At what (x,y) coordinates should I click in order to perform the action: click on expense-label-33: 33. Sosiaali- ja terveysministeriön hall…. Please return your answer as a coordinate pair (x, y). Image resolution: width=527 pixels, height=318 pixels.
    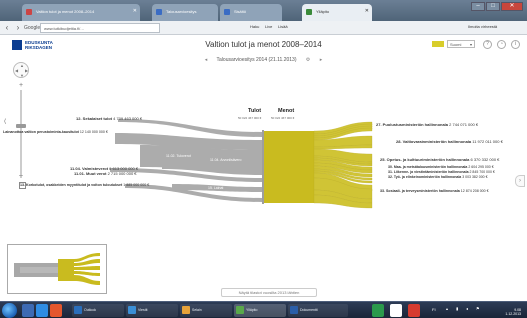
    Looking at the image, I should click on (434, 191).